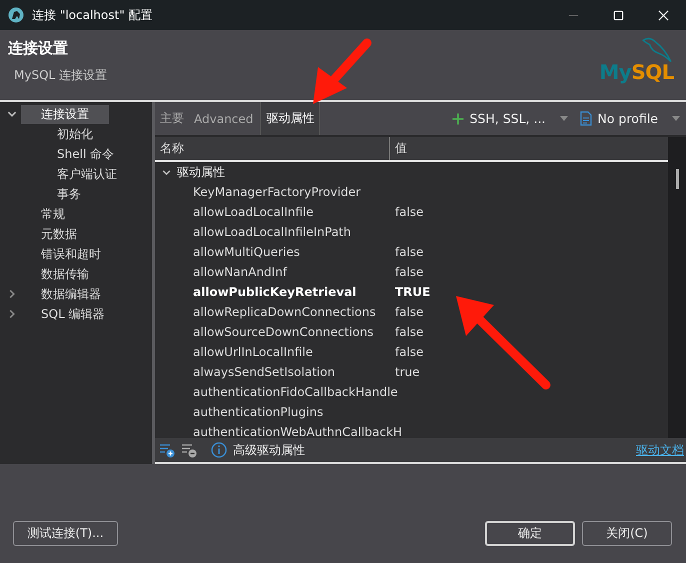 Image resolution: width=686 pixels, height=563 pixels. What do you see at coordinates (677, 179) in the screenshot?
I see `scrollbar-thumb` at bounding box center [677, 179].